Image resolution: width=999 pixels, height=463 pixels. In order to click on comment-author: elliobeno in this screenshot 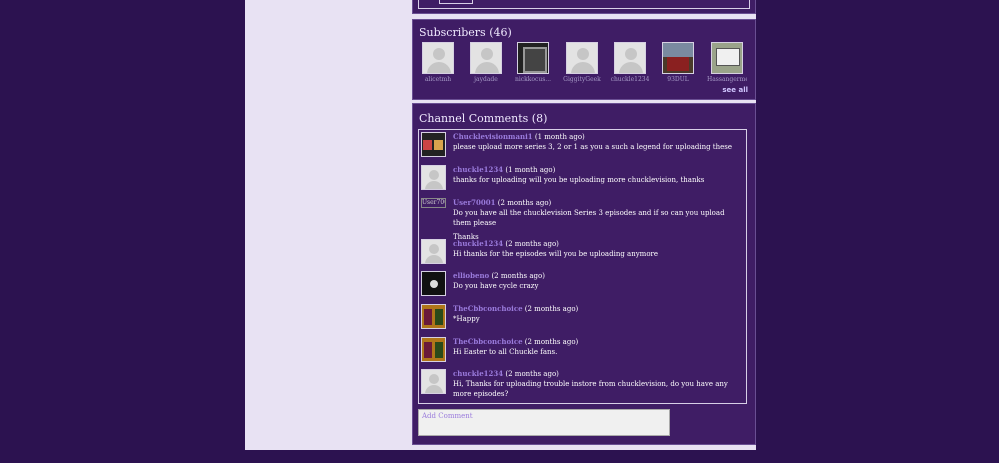, I will do `click(471, 275)`.